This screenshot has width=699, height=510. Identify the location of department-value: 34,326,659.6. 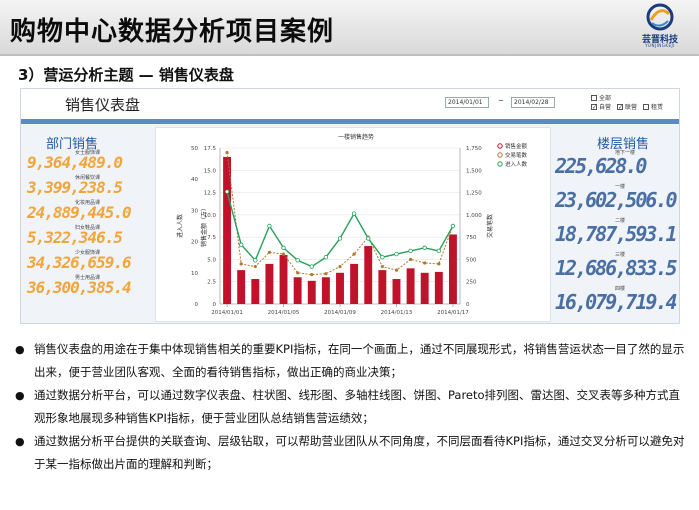
(79, 262).